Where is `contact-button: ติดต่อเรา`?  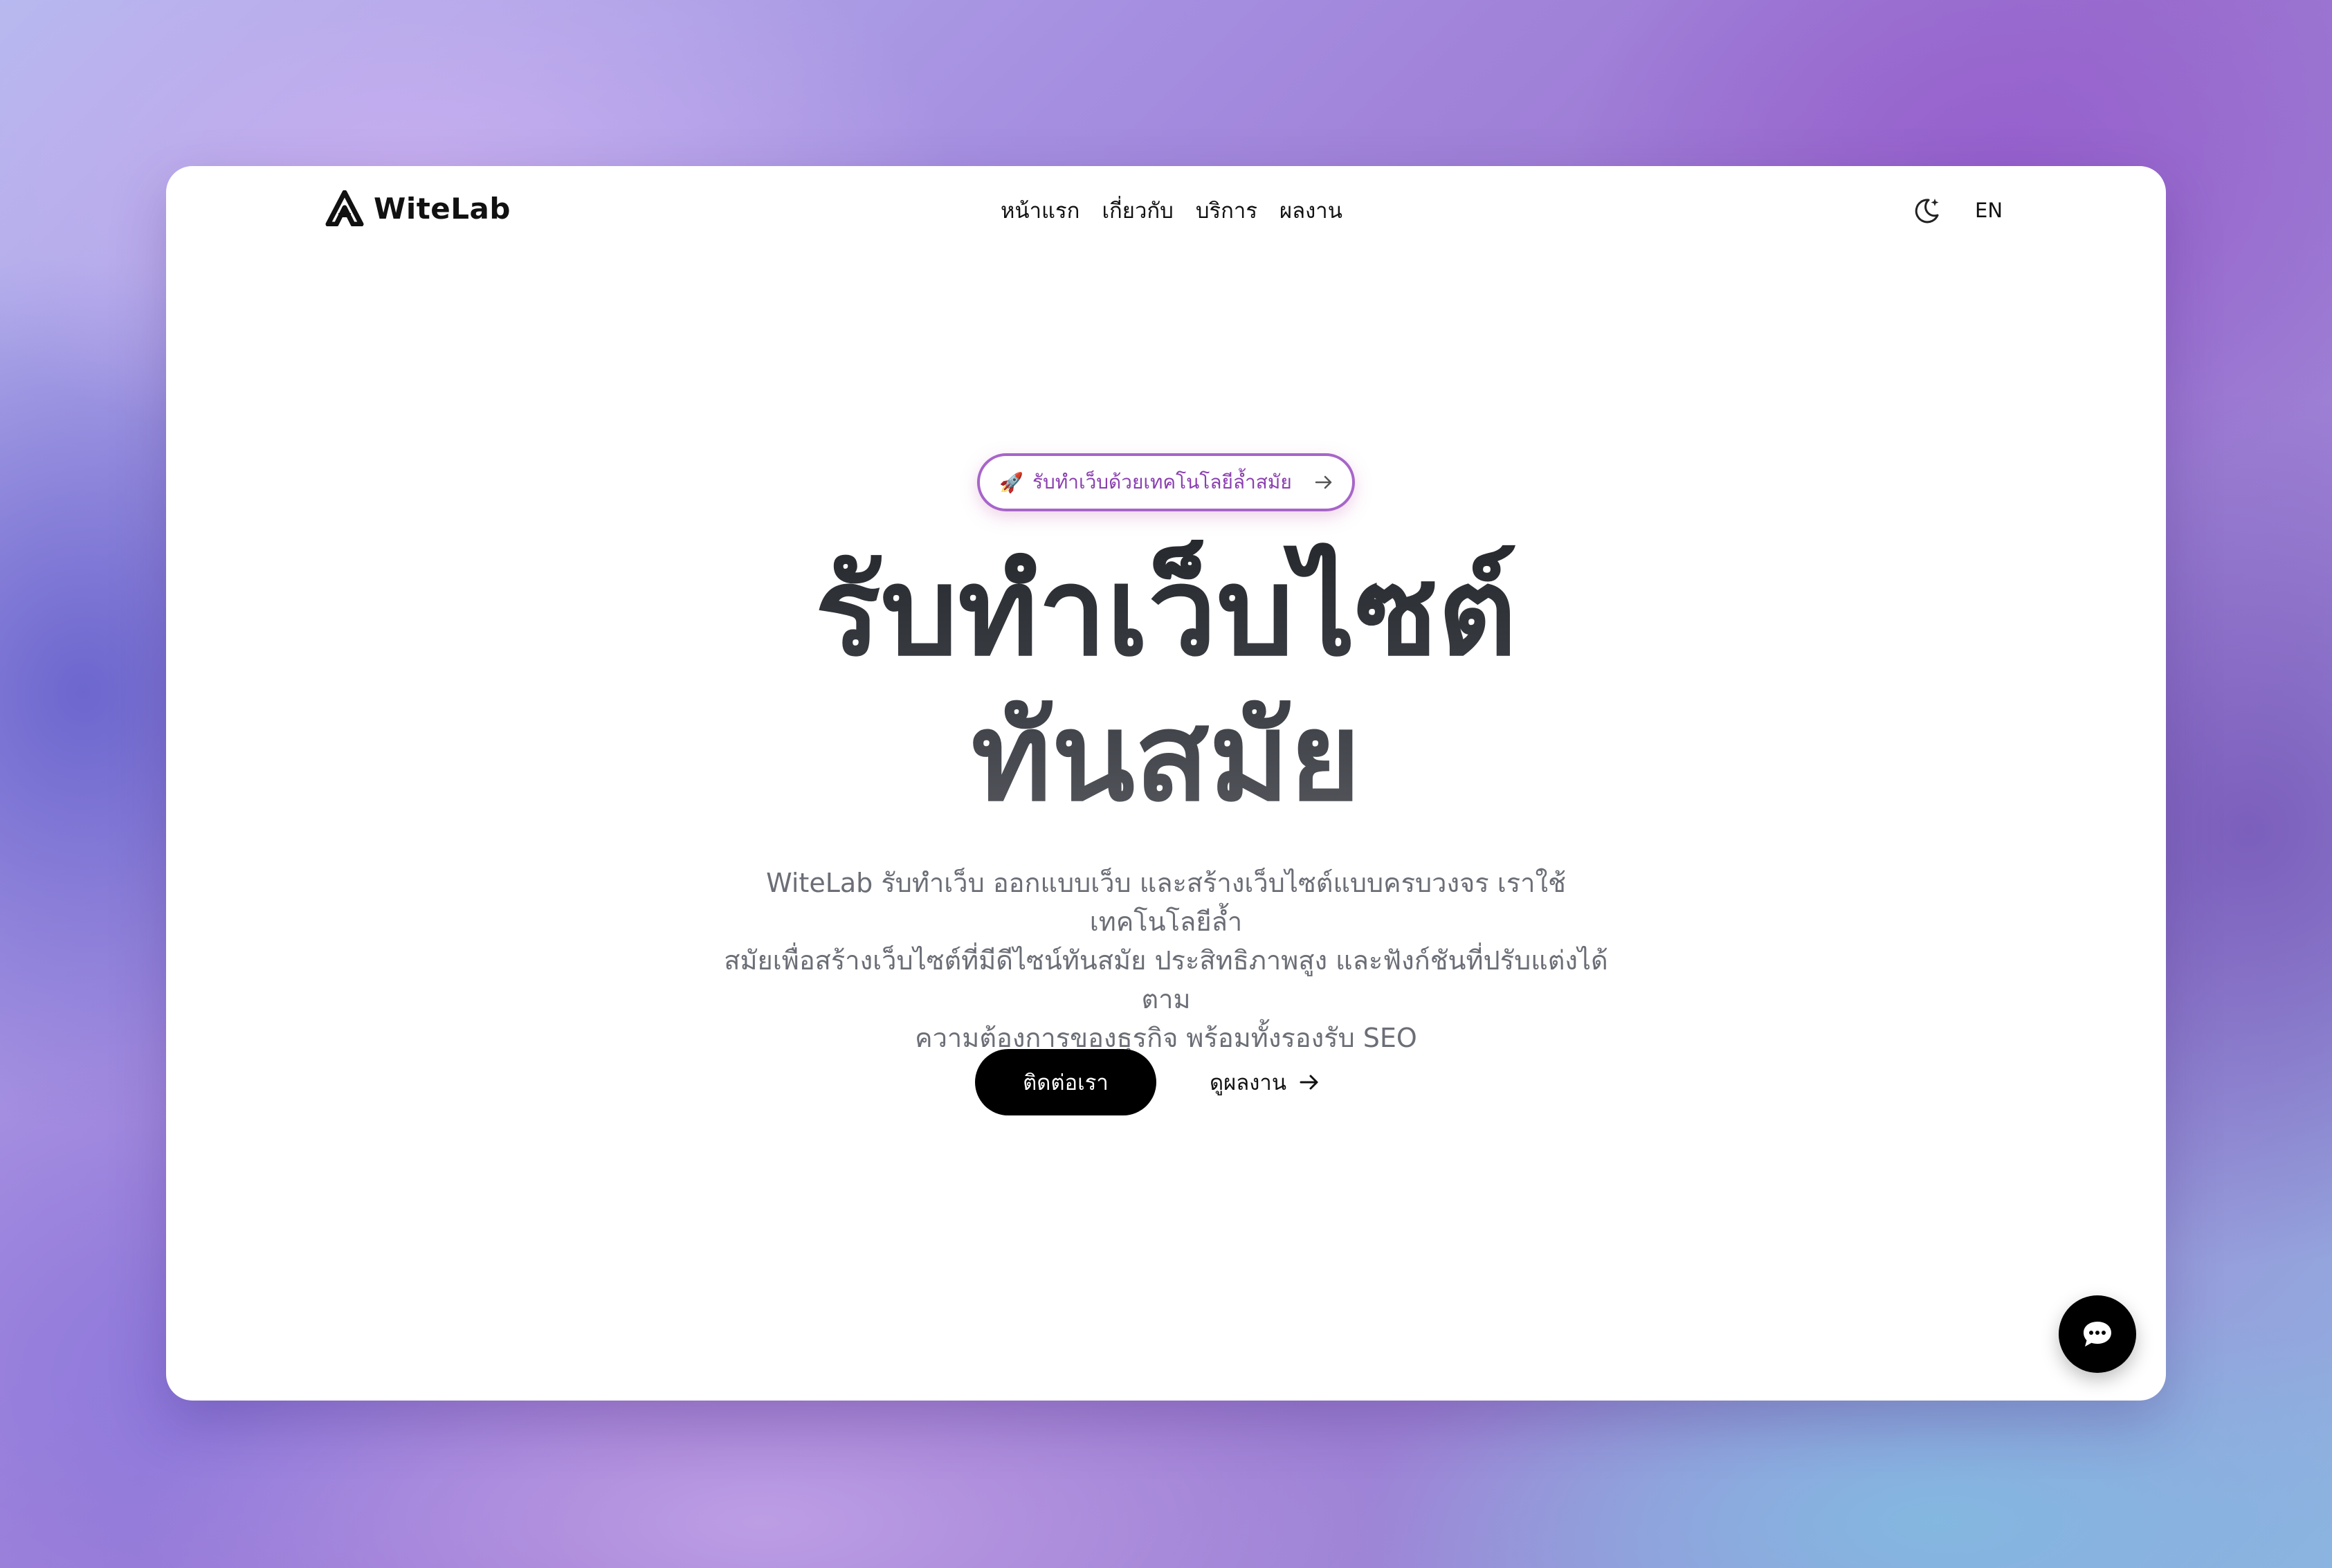 contact-button: ติดต่อเรา is located at coordinates (1065, 1082).